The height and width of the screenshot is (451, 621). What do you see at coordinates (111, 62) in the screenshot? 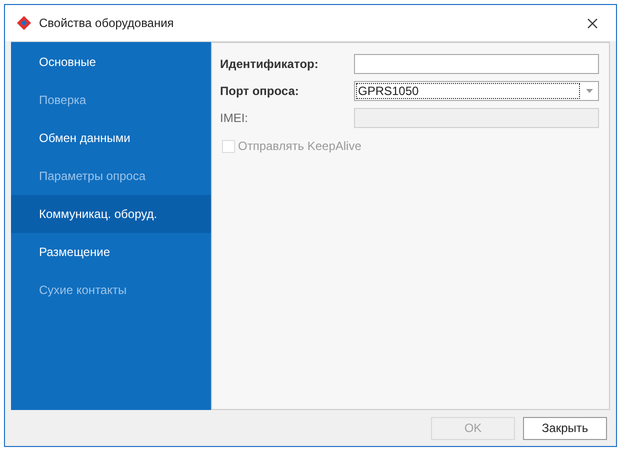
I see `sidebar-item: Основные` at bounding box center [111, 62].